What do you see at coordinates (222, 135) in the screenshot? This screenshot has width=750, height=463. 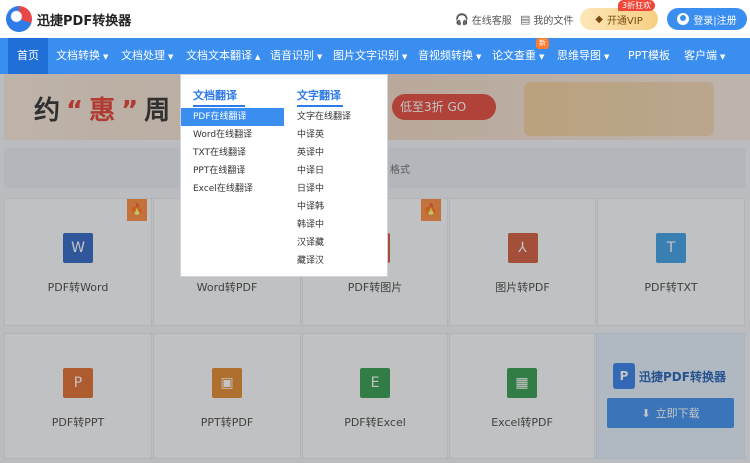 I see `menu-item-word-translate: Word在线翻译` at bounding box center [222, 135].